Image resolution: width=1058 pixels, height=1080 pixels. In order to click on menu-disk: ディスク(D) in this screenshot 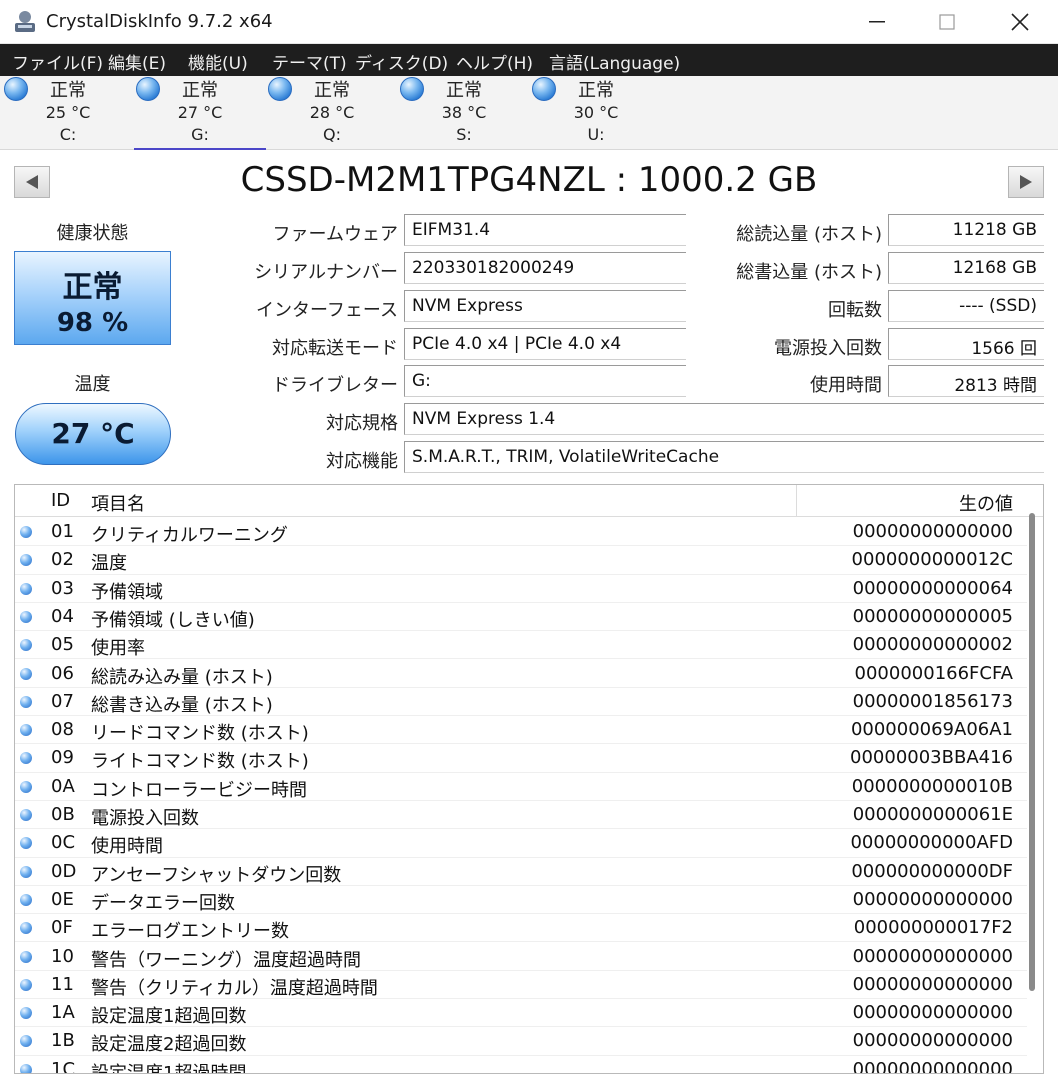, I will do `click(401, 61)`.